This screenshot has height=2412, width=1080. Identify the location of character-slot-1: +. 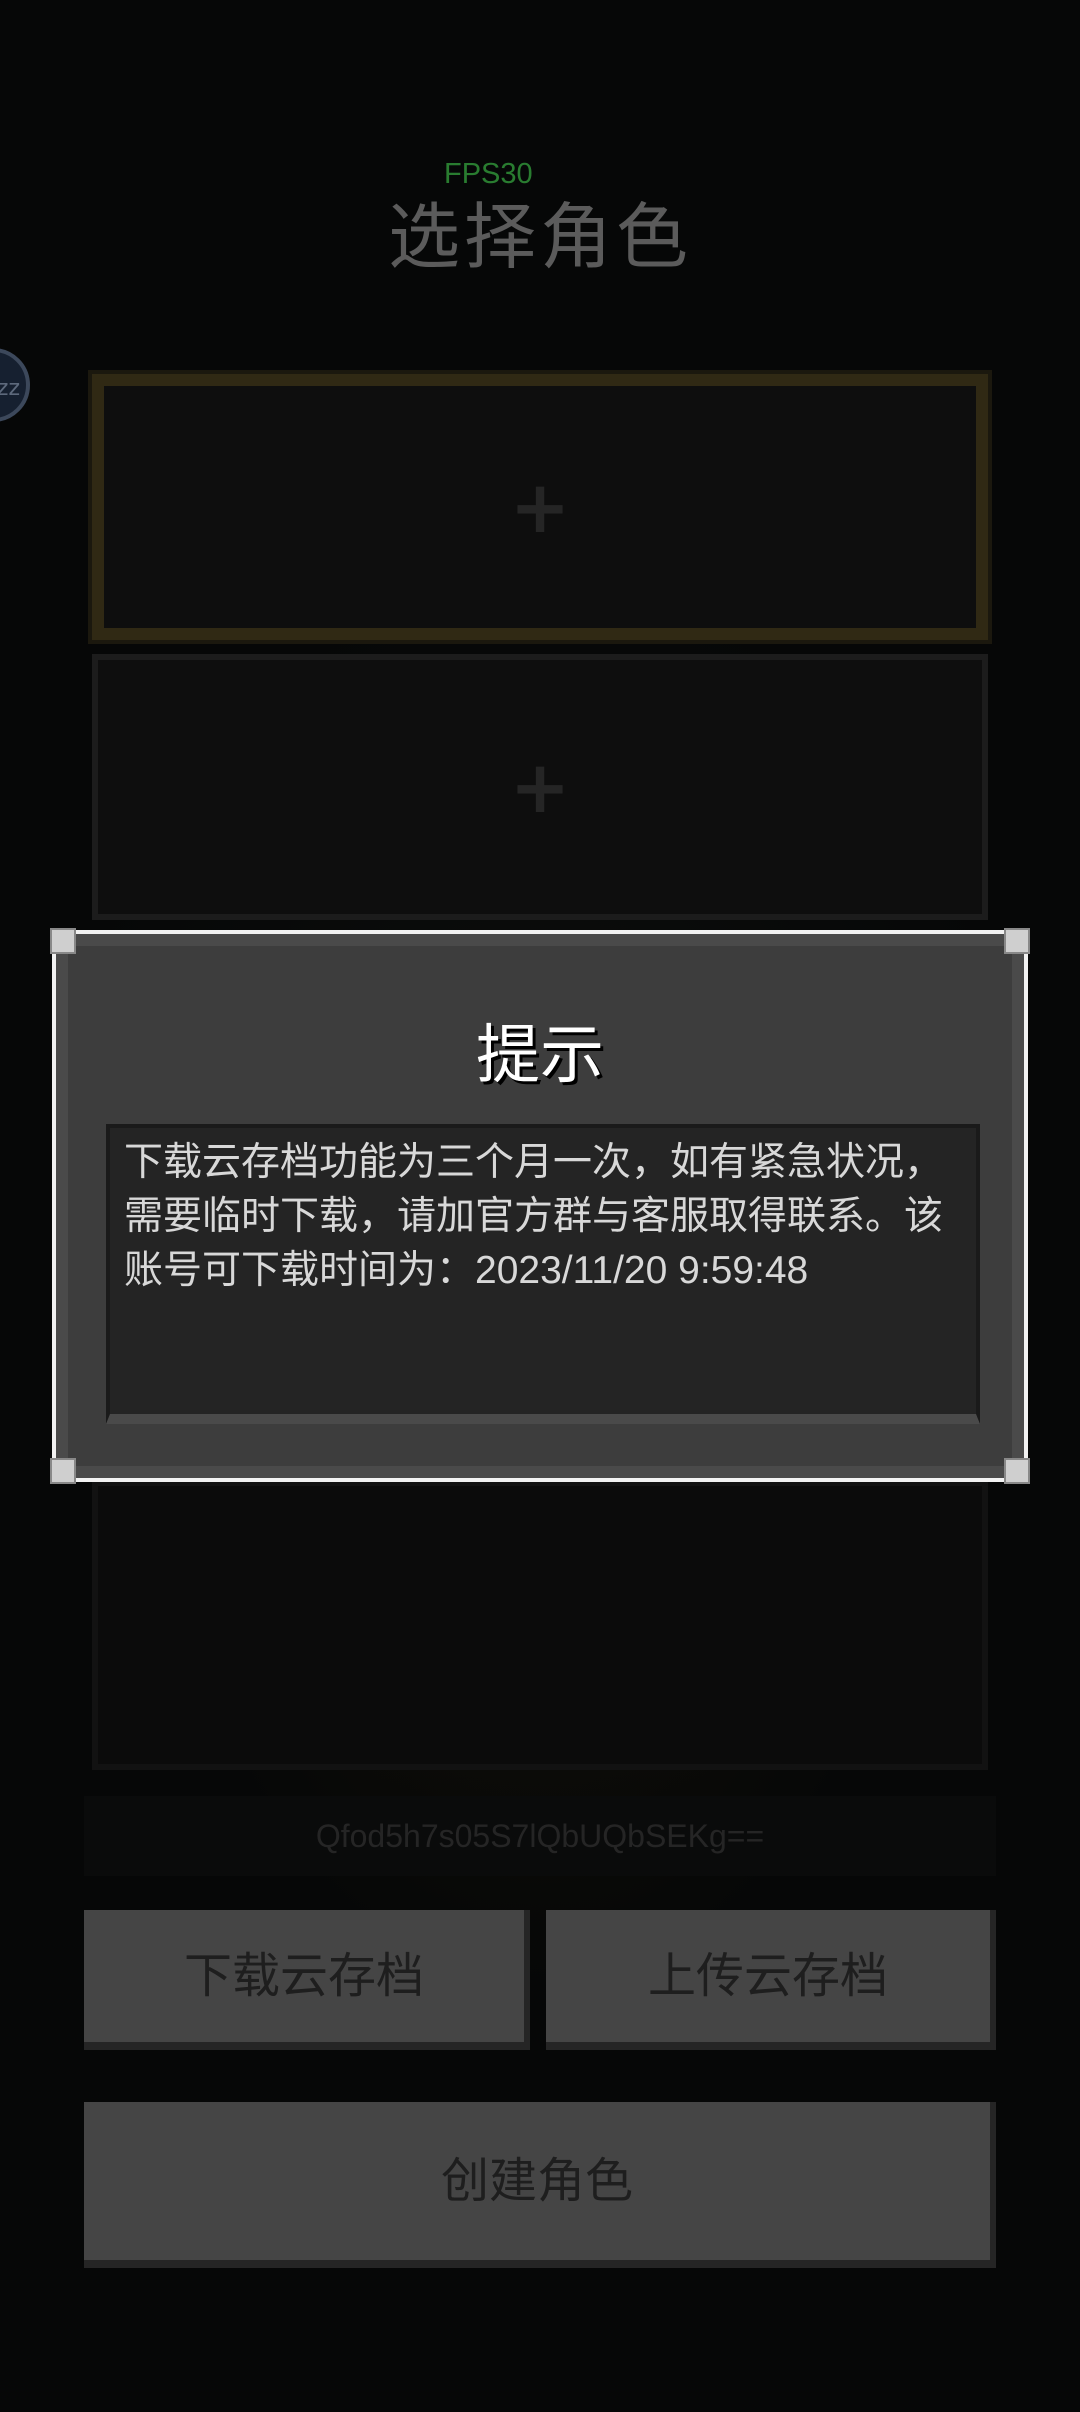
(540, 507).